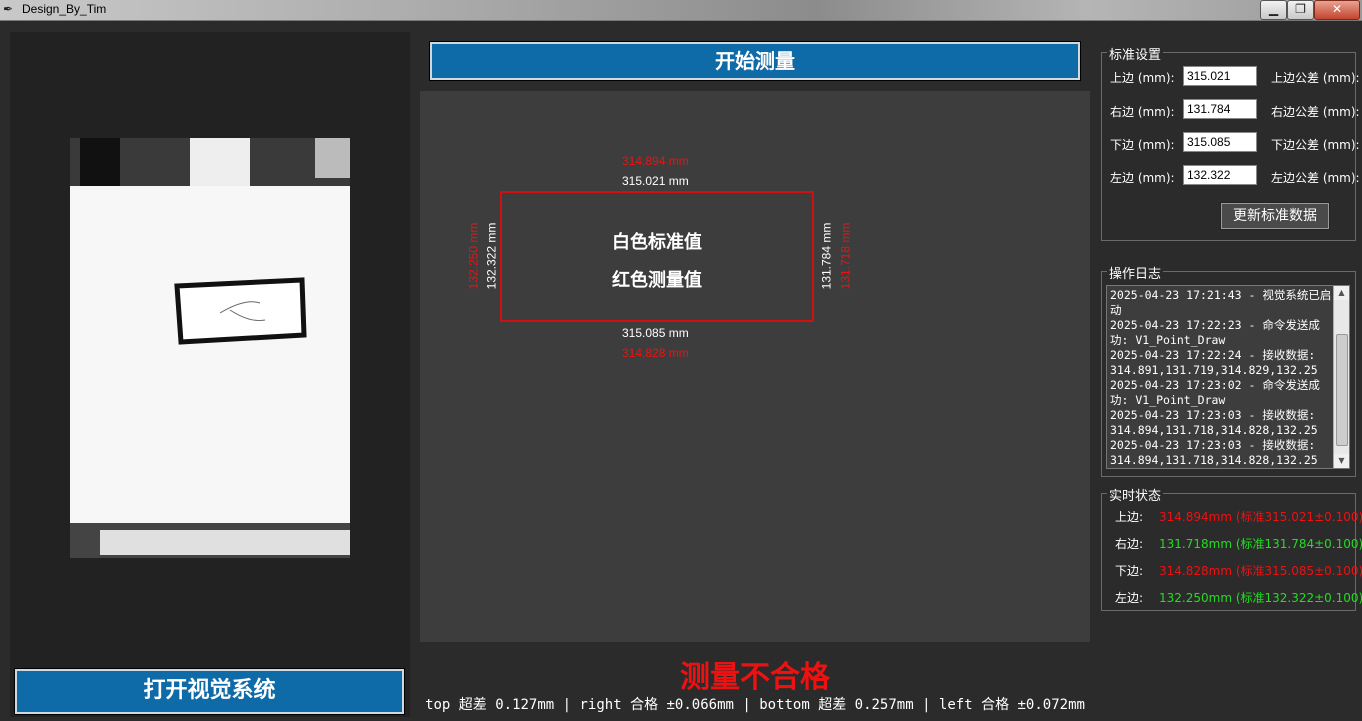 The width and height of the screenshot is (1362, 721). What do you see at coordinates (1315, 178) in the screenshot?
I see `left-tolerance-label: 左边公差 (mm):` at bounding box center [1315, 178].